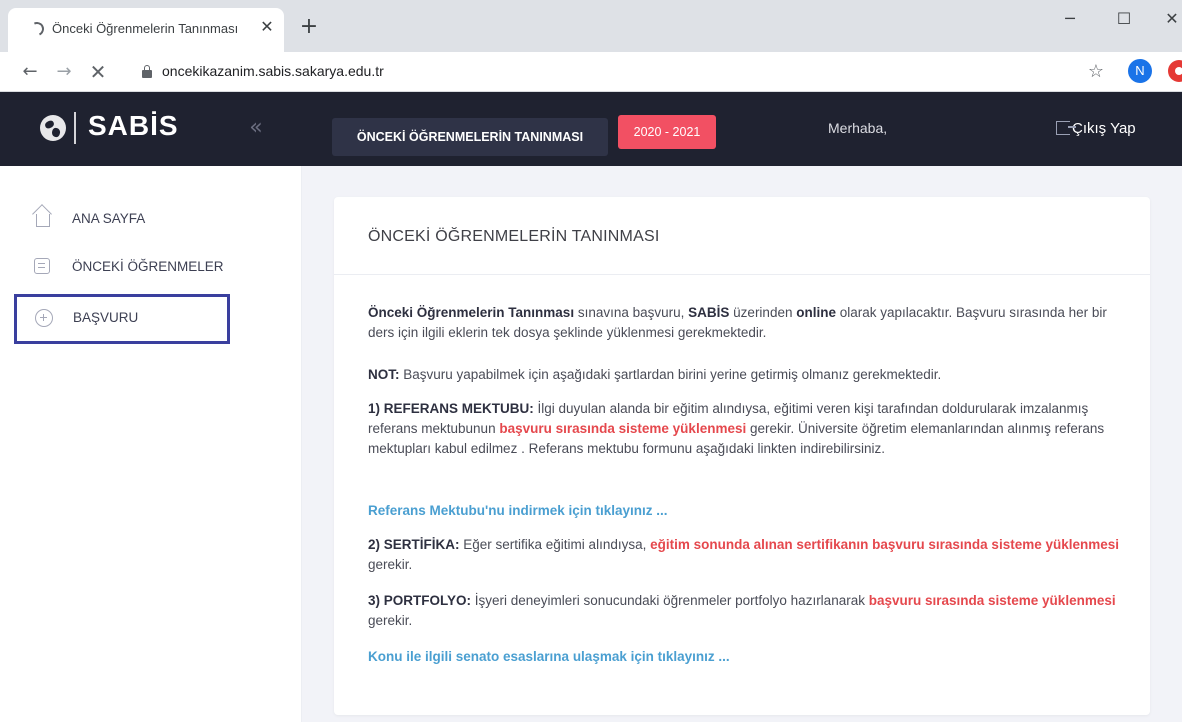 This screenshot has width=1182, height=722. I want to click on card-header: ÖNCEKİ ÖĞRENMELERİN TANINMASI, so click(742, 236).